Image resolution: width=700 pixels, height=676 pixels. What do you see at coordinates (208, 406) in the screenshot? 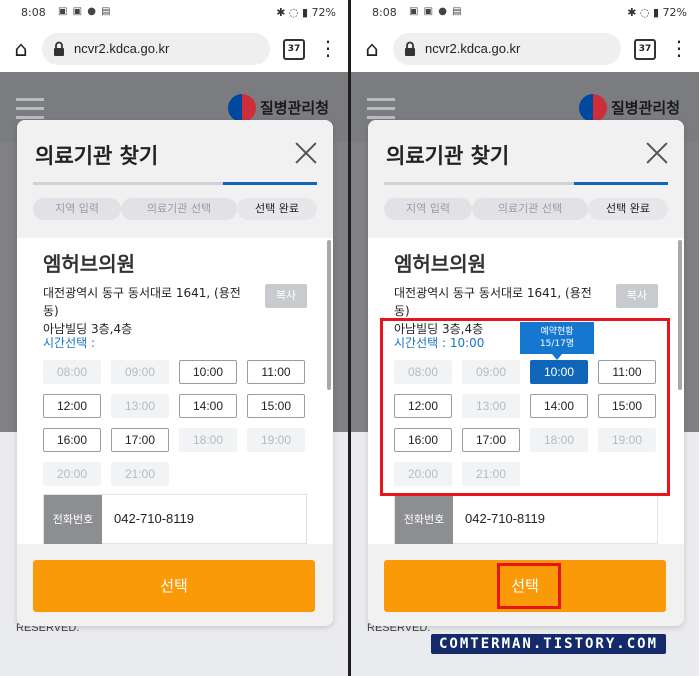
I see `time-slot: 14:00` at bounding box center [208, 406].